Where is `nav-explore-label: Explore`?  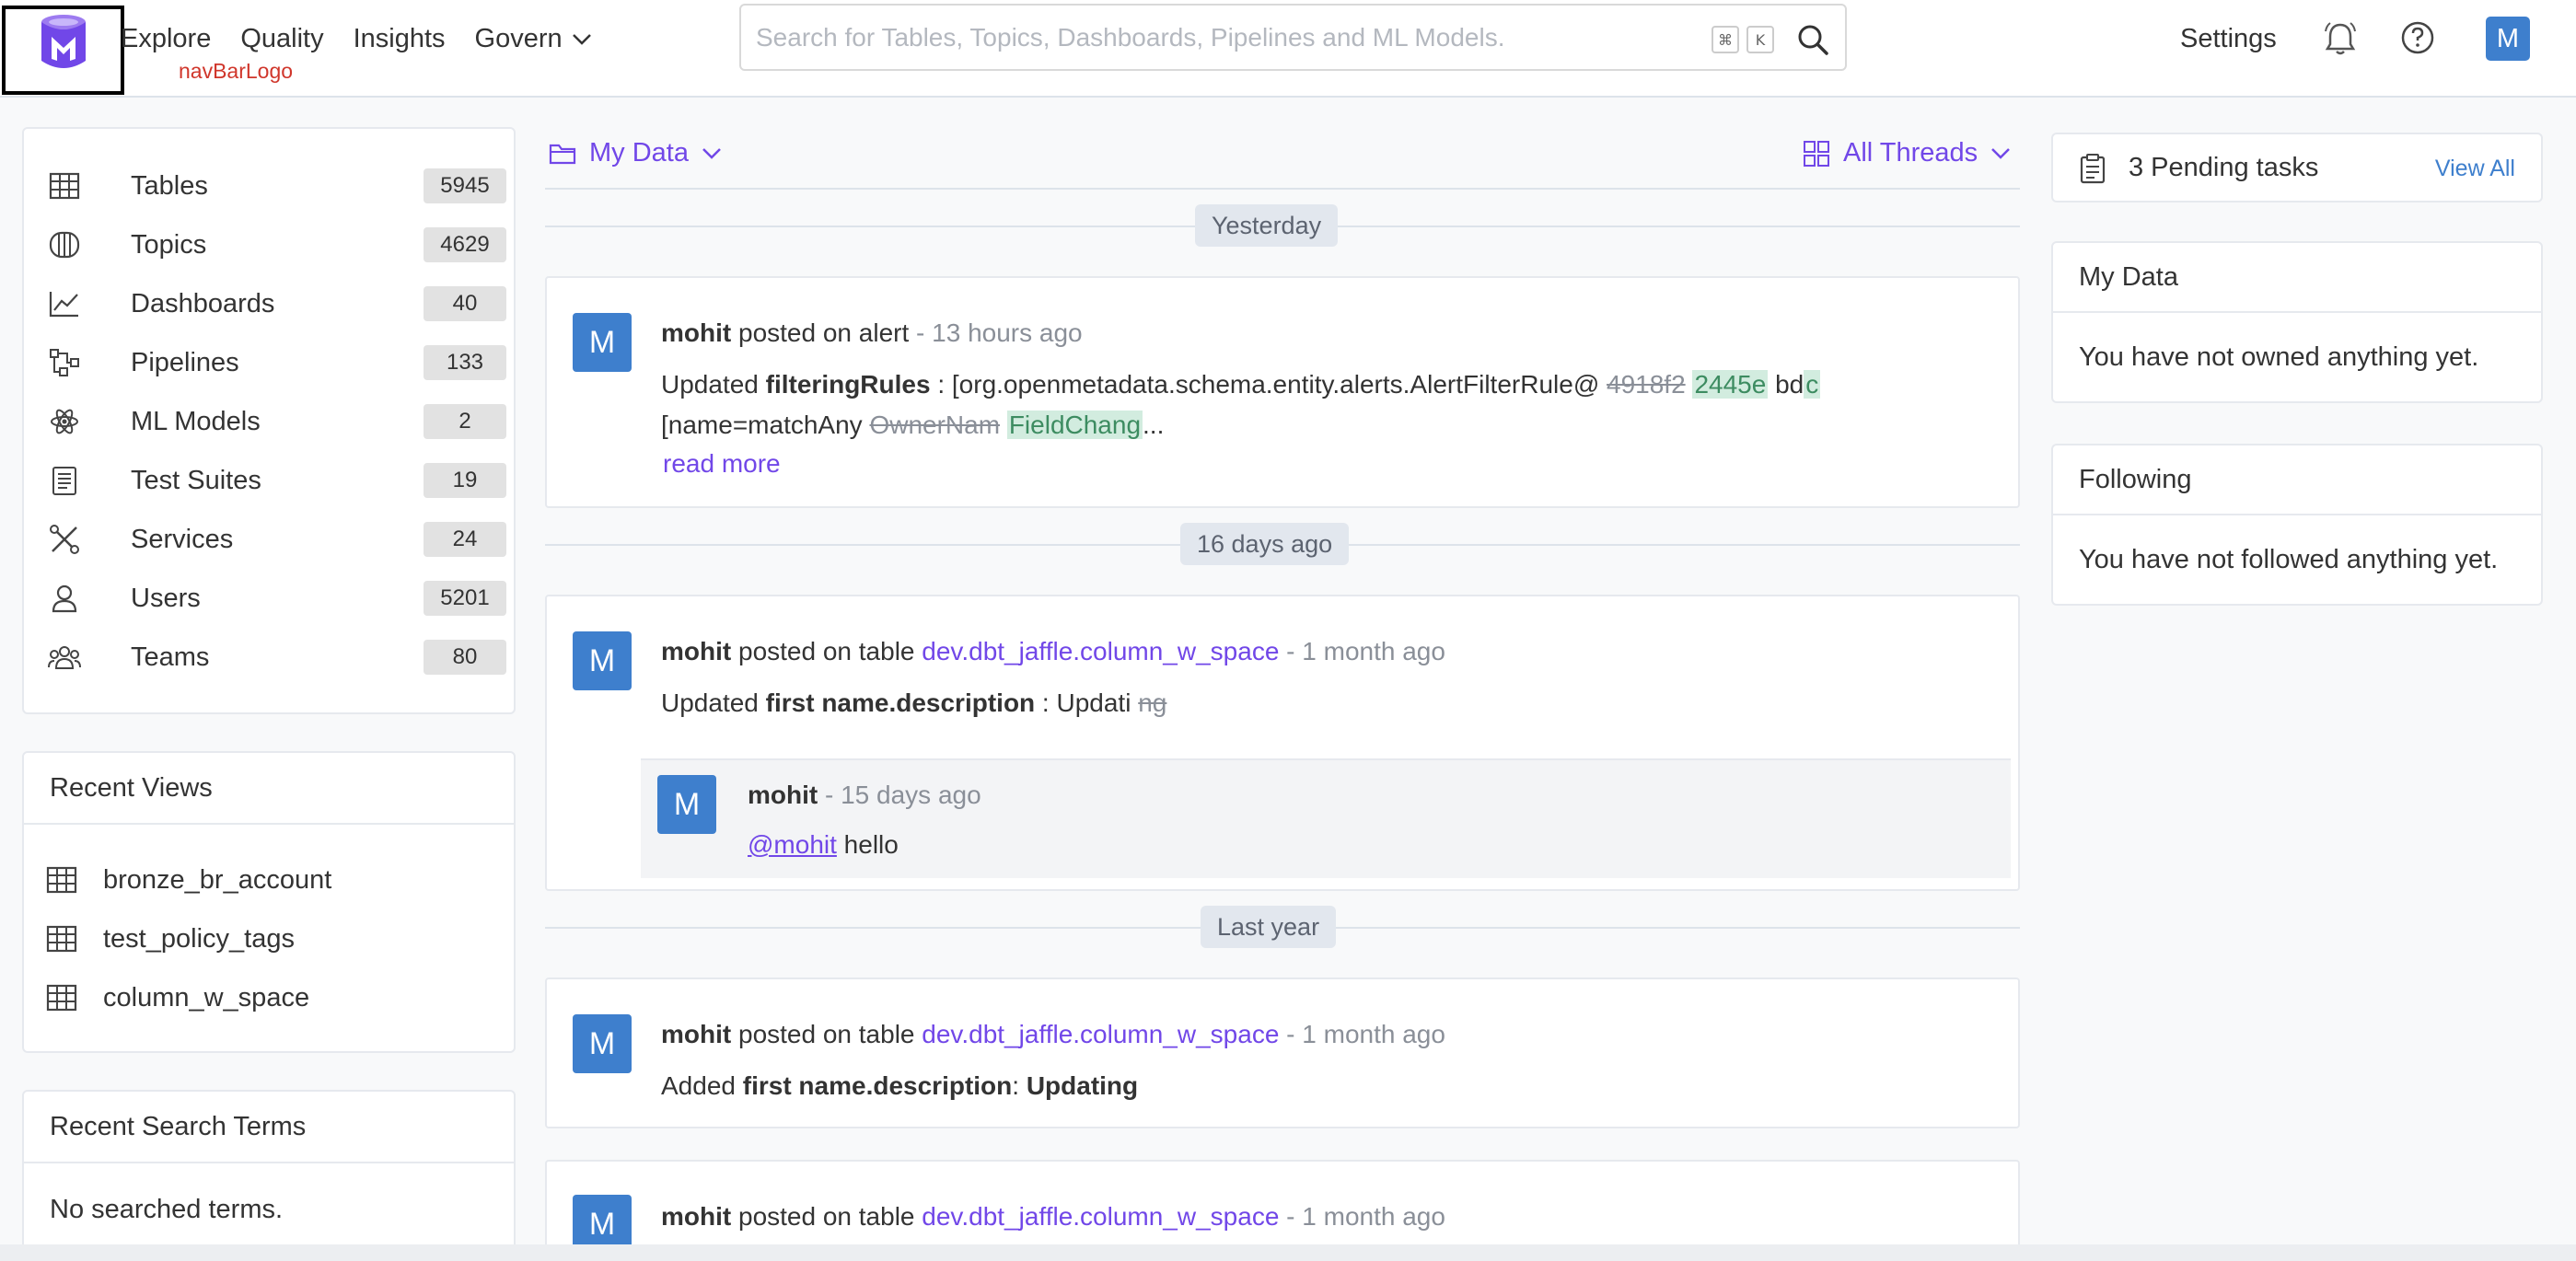 nav-explore-label: Explore is located at coordinates (166, 38).